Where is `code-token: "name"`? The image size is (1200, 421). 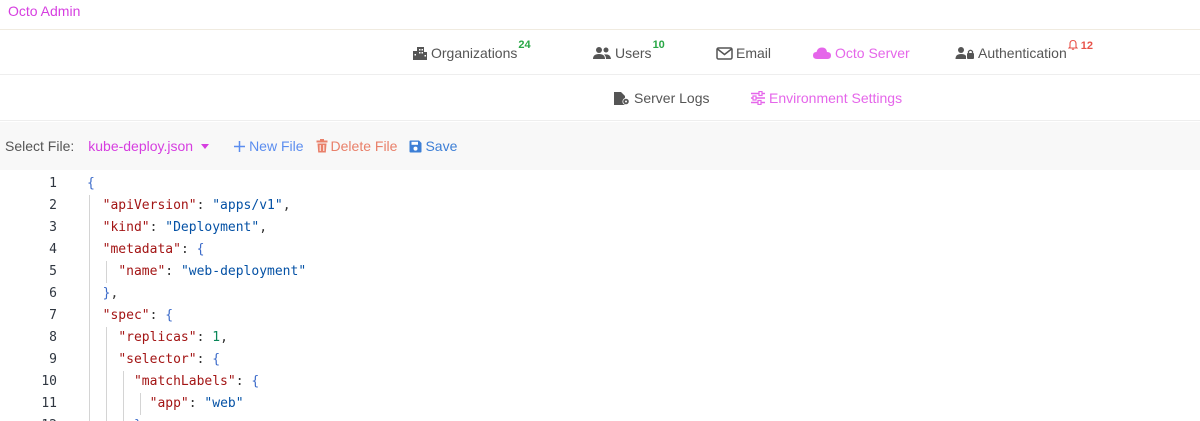
code-token: "name" is located at coordinates (142, 271).